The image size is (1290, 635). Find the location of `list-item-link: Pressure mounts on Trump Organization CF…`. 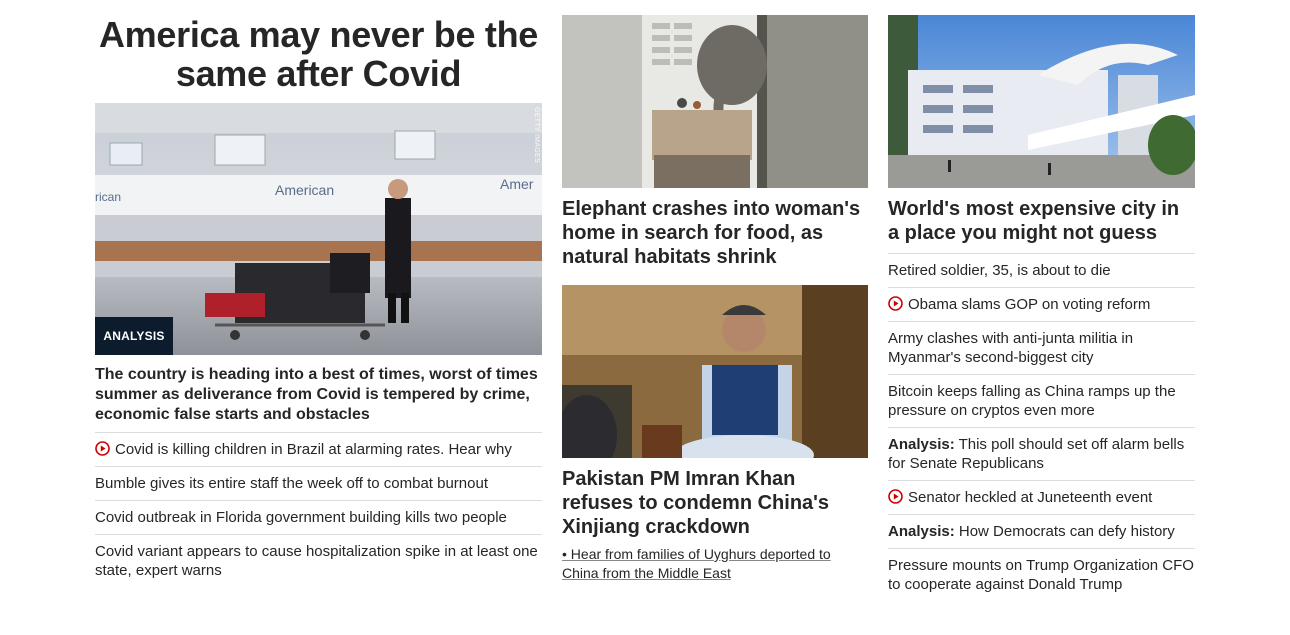

list-item-link: Pressure mounts on Trump Organization CF… is located at coordinates (1041, 575).